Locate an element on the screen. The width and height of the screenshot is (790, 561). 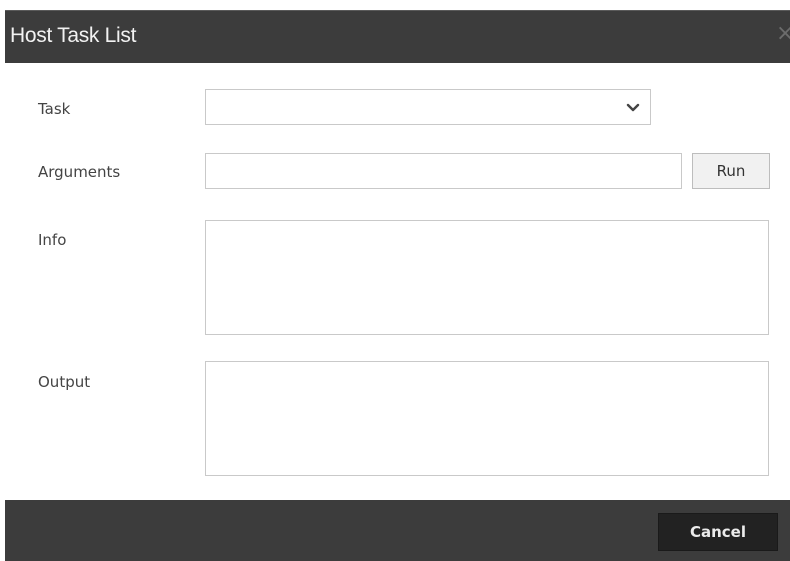
output-label: Output is located at coordinates (64, 382).